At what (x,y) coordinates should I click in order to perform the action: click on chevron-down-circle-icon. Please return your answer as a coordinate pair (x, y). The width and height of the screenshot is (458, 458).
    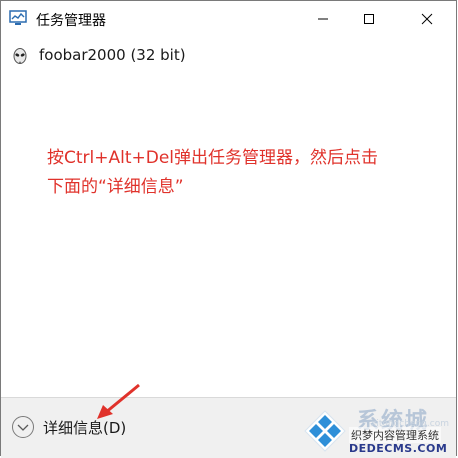
    Looking at the image, I should click on (23, 427).